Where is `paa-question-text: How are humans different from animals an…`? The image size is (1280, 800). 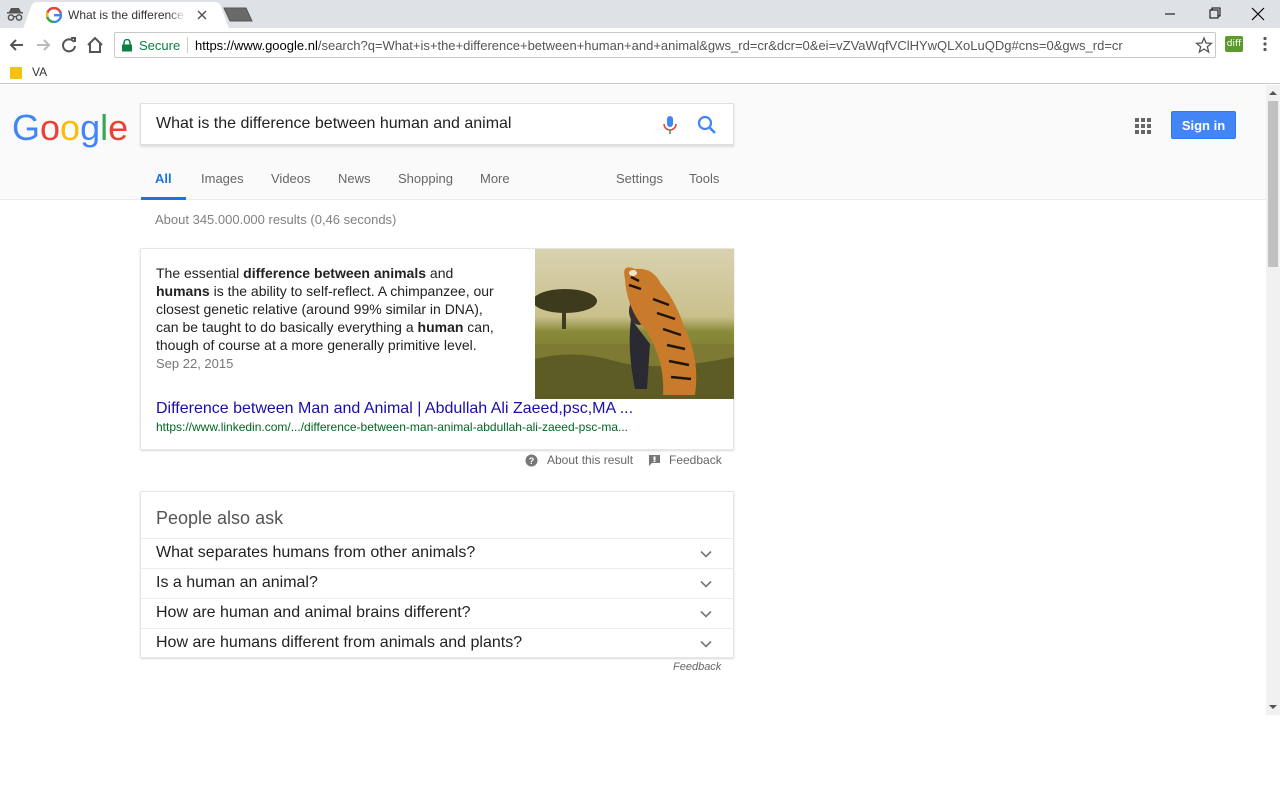 paa-question-text: How are humans different from animals an… is located at coordinates (339, 642).